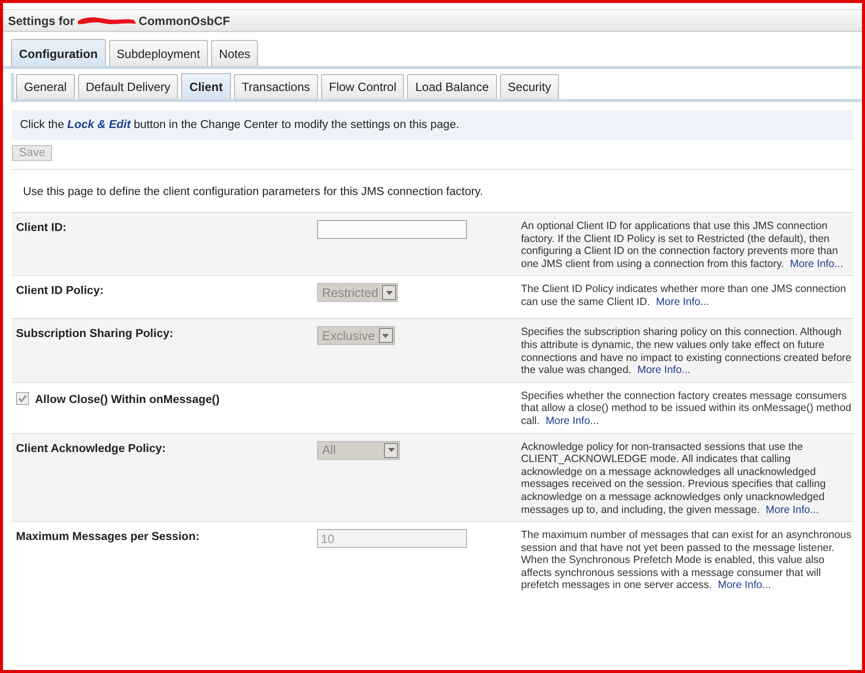  Describe the element at coordinates (107, 20) in the screenshot. I see `redaction-scribble` at that location.